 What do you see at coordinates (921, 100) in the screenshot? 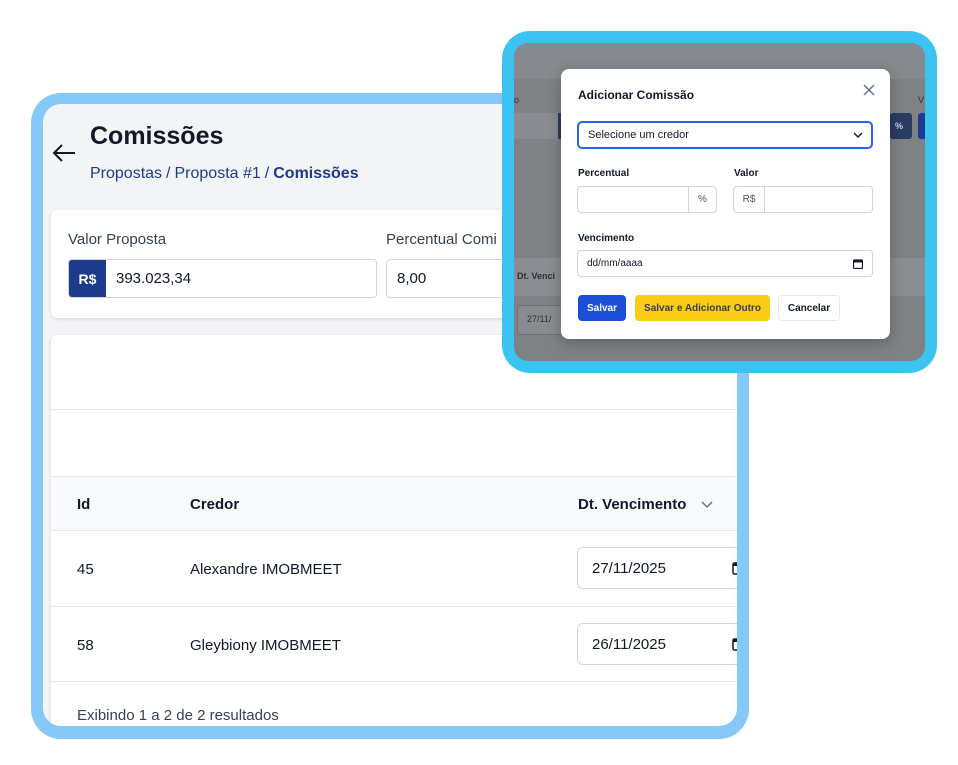
I see `backdrop-label-fragment: V` at bounding box center [921, 100].